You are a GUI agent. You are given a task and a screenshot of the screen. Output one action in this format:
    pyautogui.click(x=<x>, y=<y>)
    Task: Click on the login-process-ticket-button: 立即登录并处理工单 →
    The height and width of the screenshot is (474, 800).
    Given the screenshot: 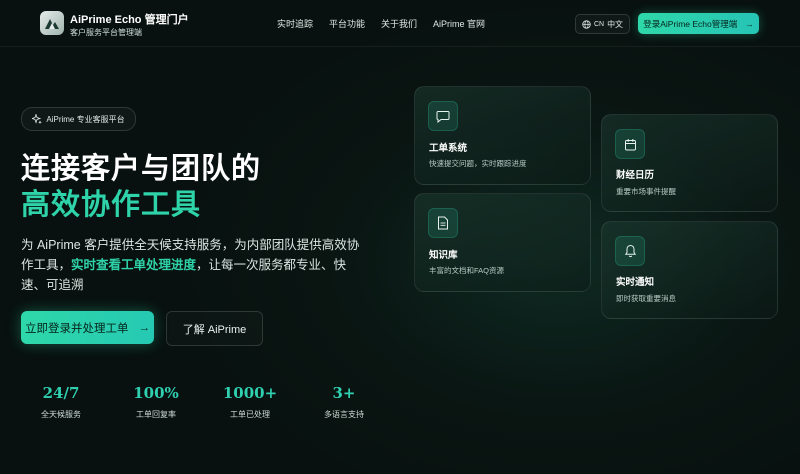 What is the action you would take?
    pyautogui.click(x=87, y=327)
    